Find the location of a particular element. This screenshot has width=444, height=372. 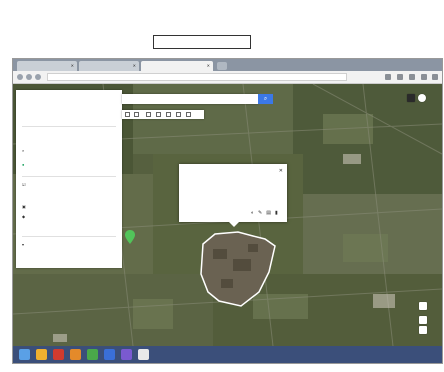

style-icon: ▣ is located at coordinates (24, 206).